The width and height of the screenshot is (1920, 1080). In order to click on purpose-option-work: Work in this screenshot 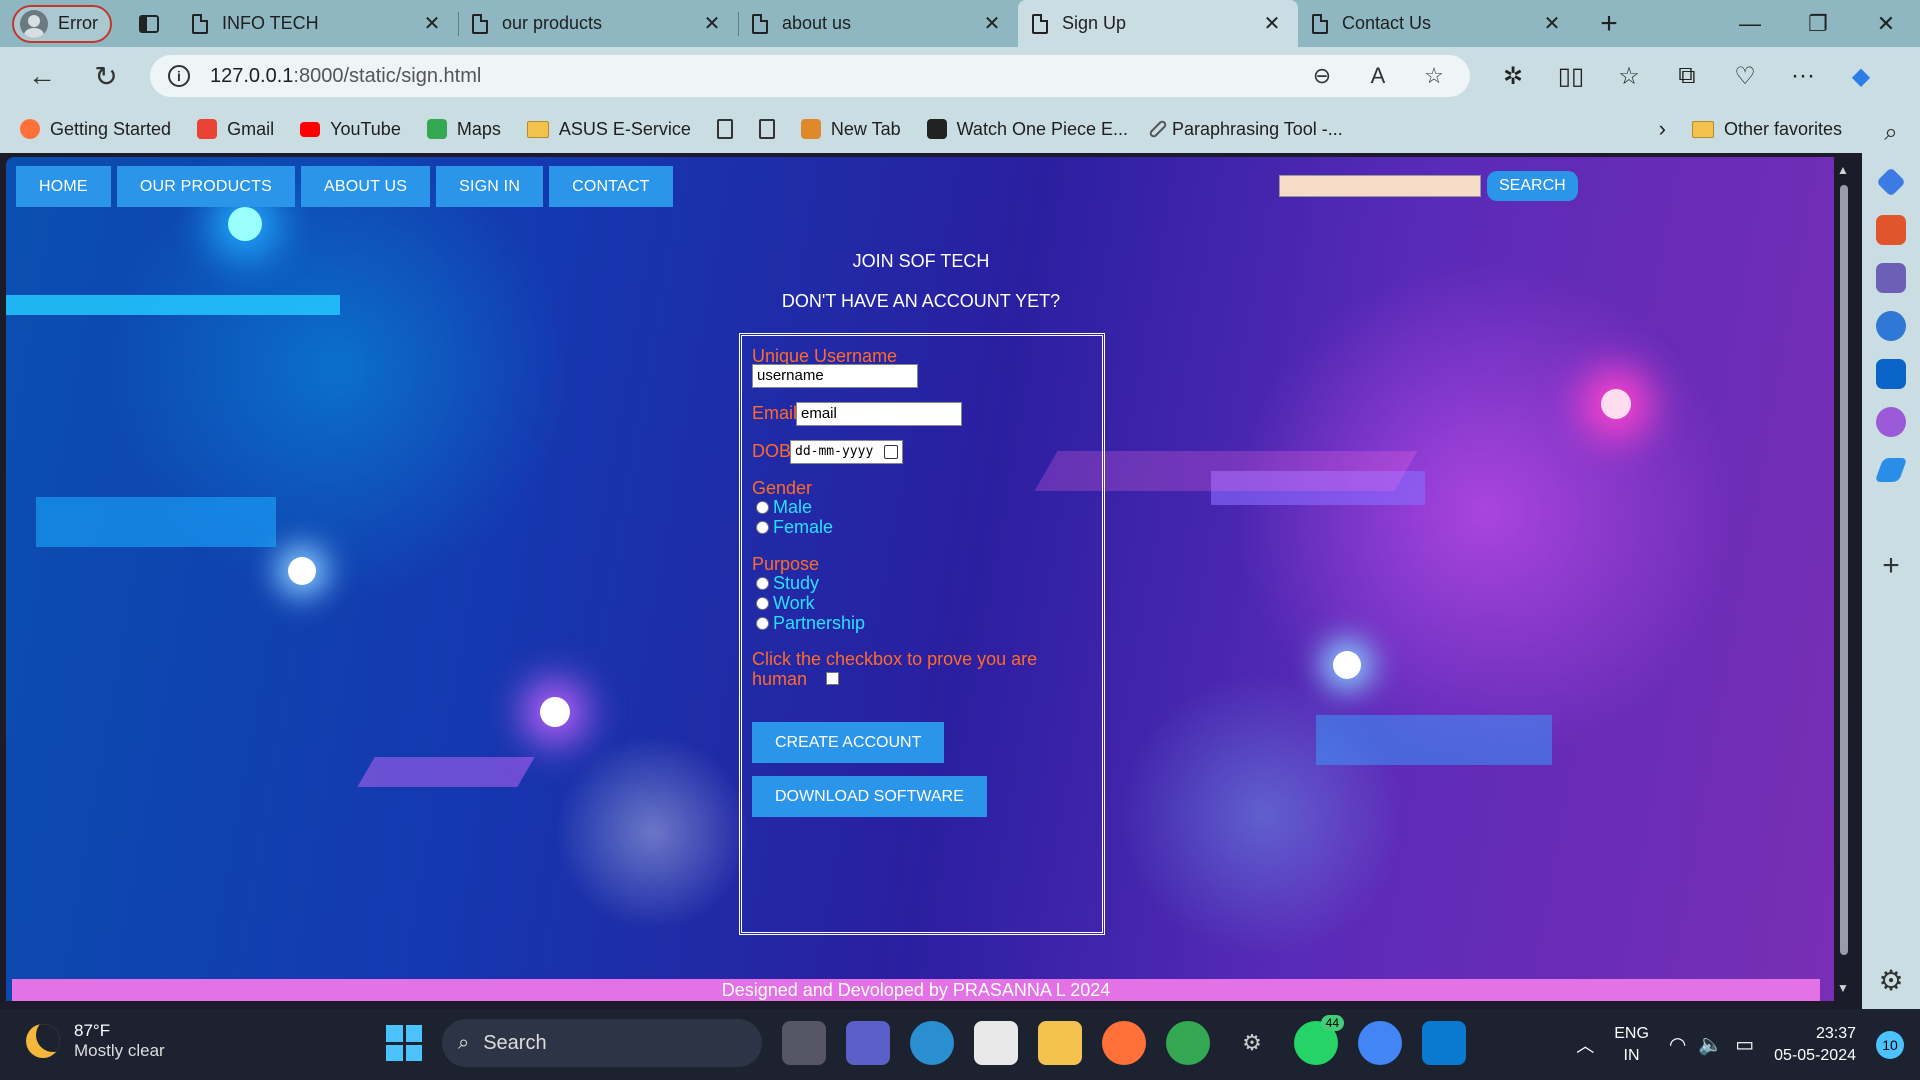, I will do `click(785, 603)`.